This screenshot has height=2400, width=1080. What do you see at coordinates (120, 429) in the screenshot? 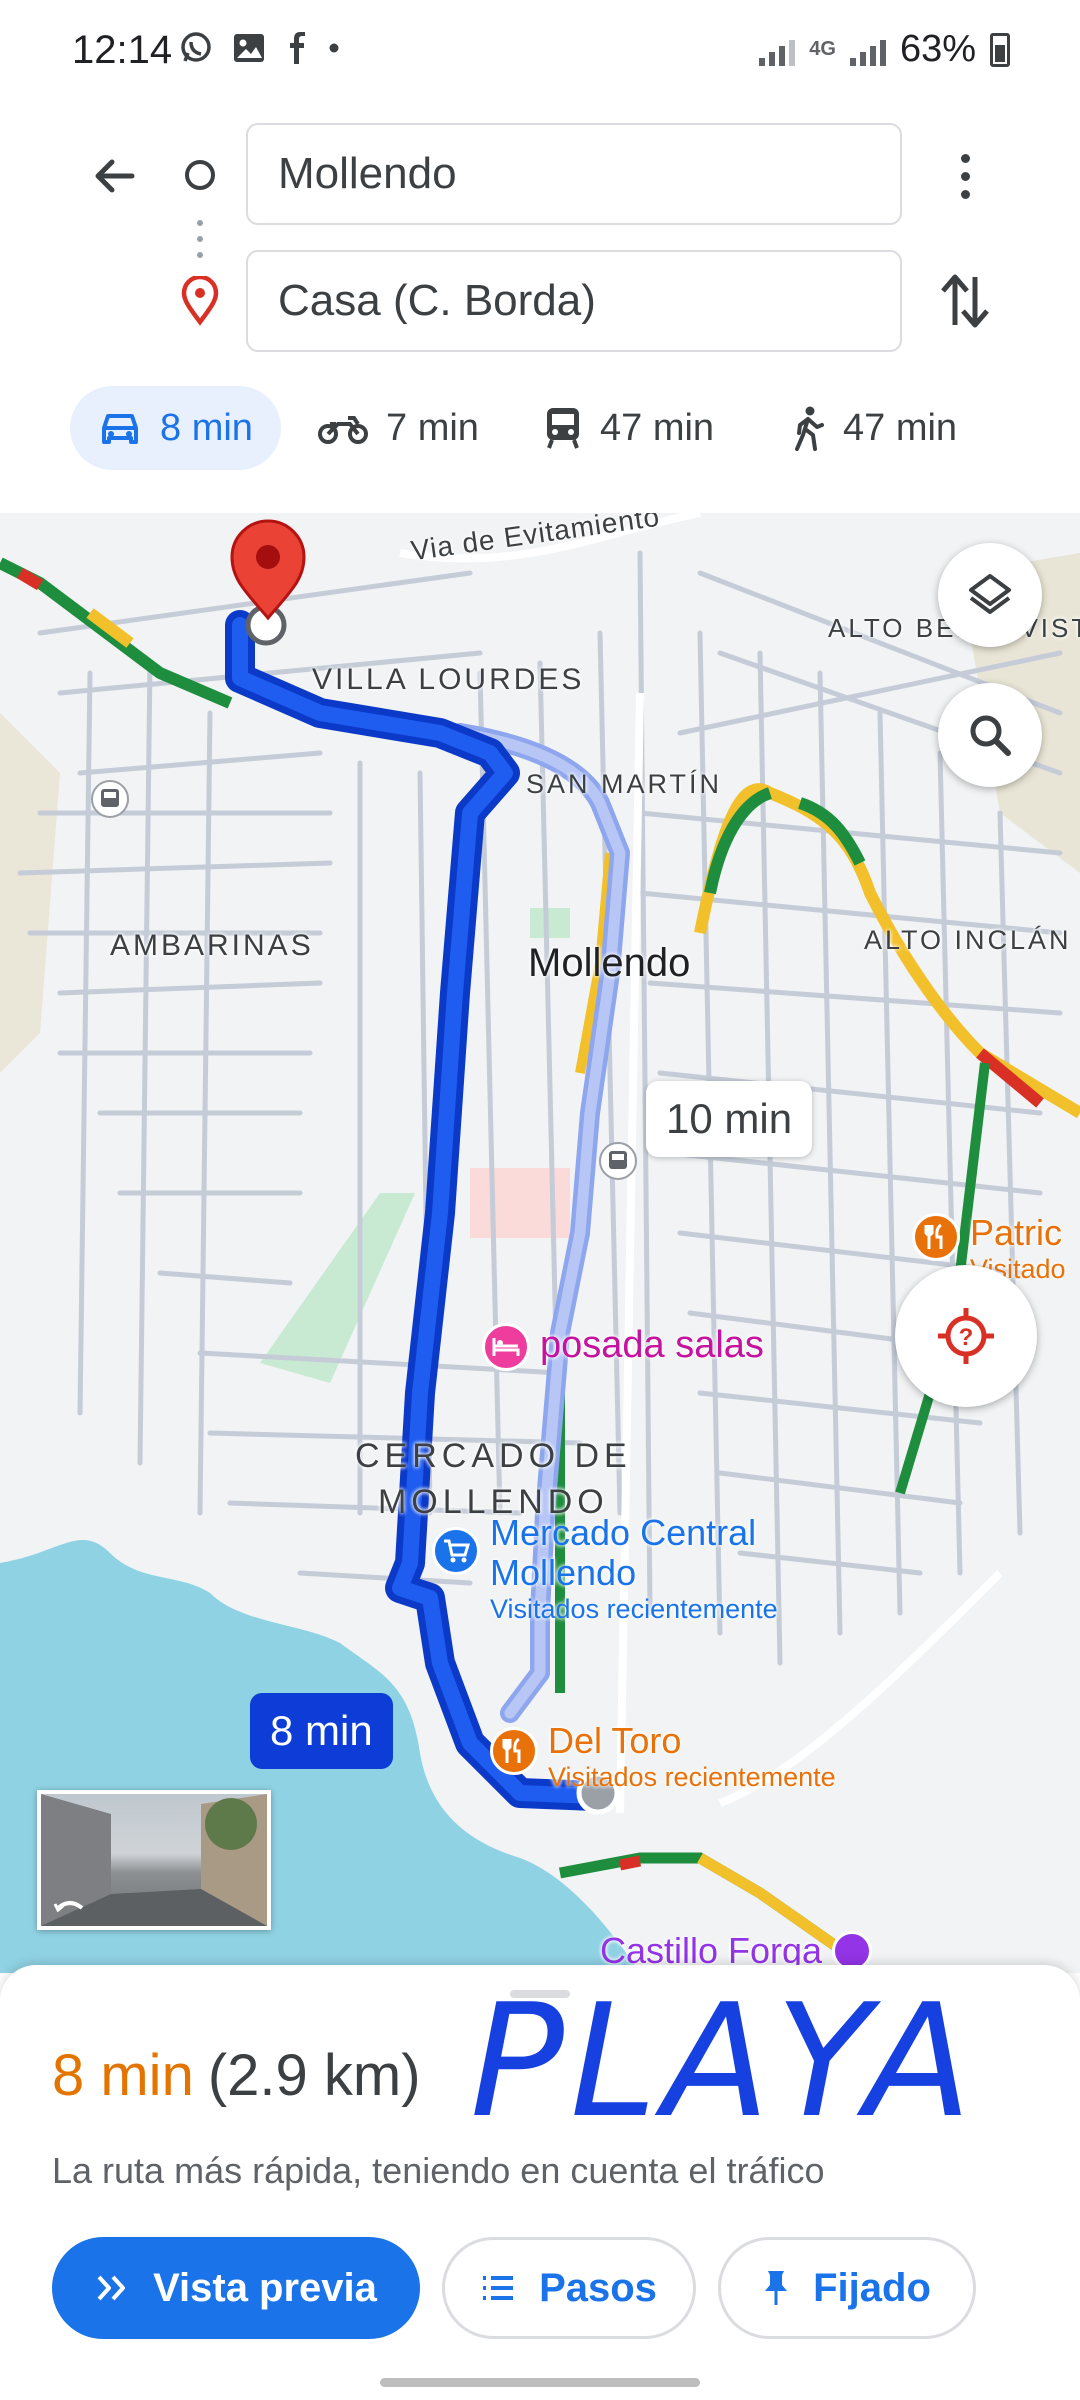
I see `car-icon` at bounding box center [120, 429].